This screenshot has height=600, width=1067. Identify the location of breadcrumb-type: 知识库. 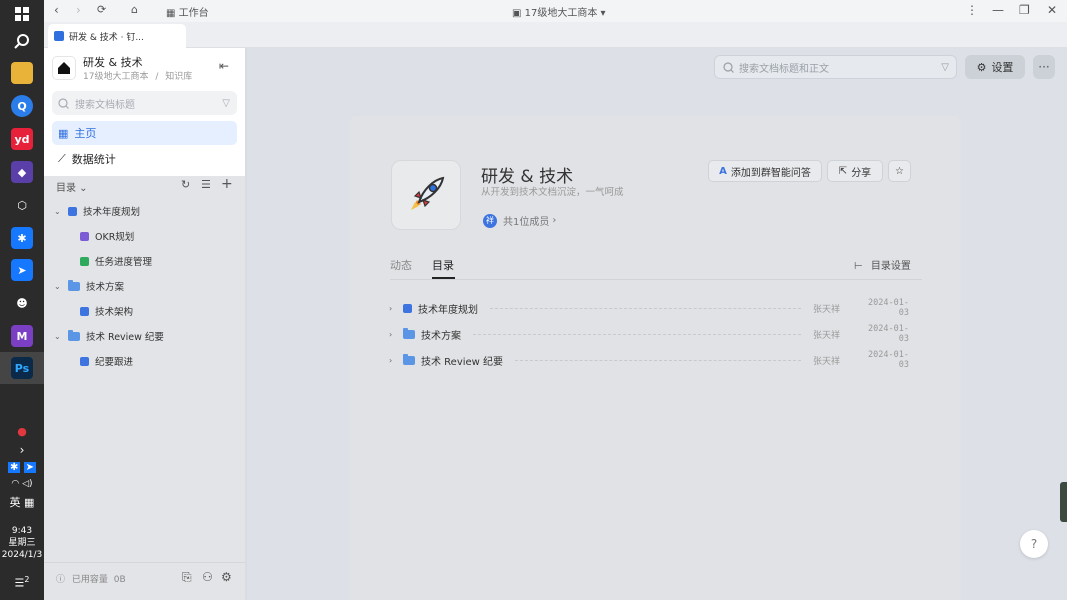
(178, 77).